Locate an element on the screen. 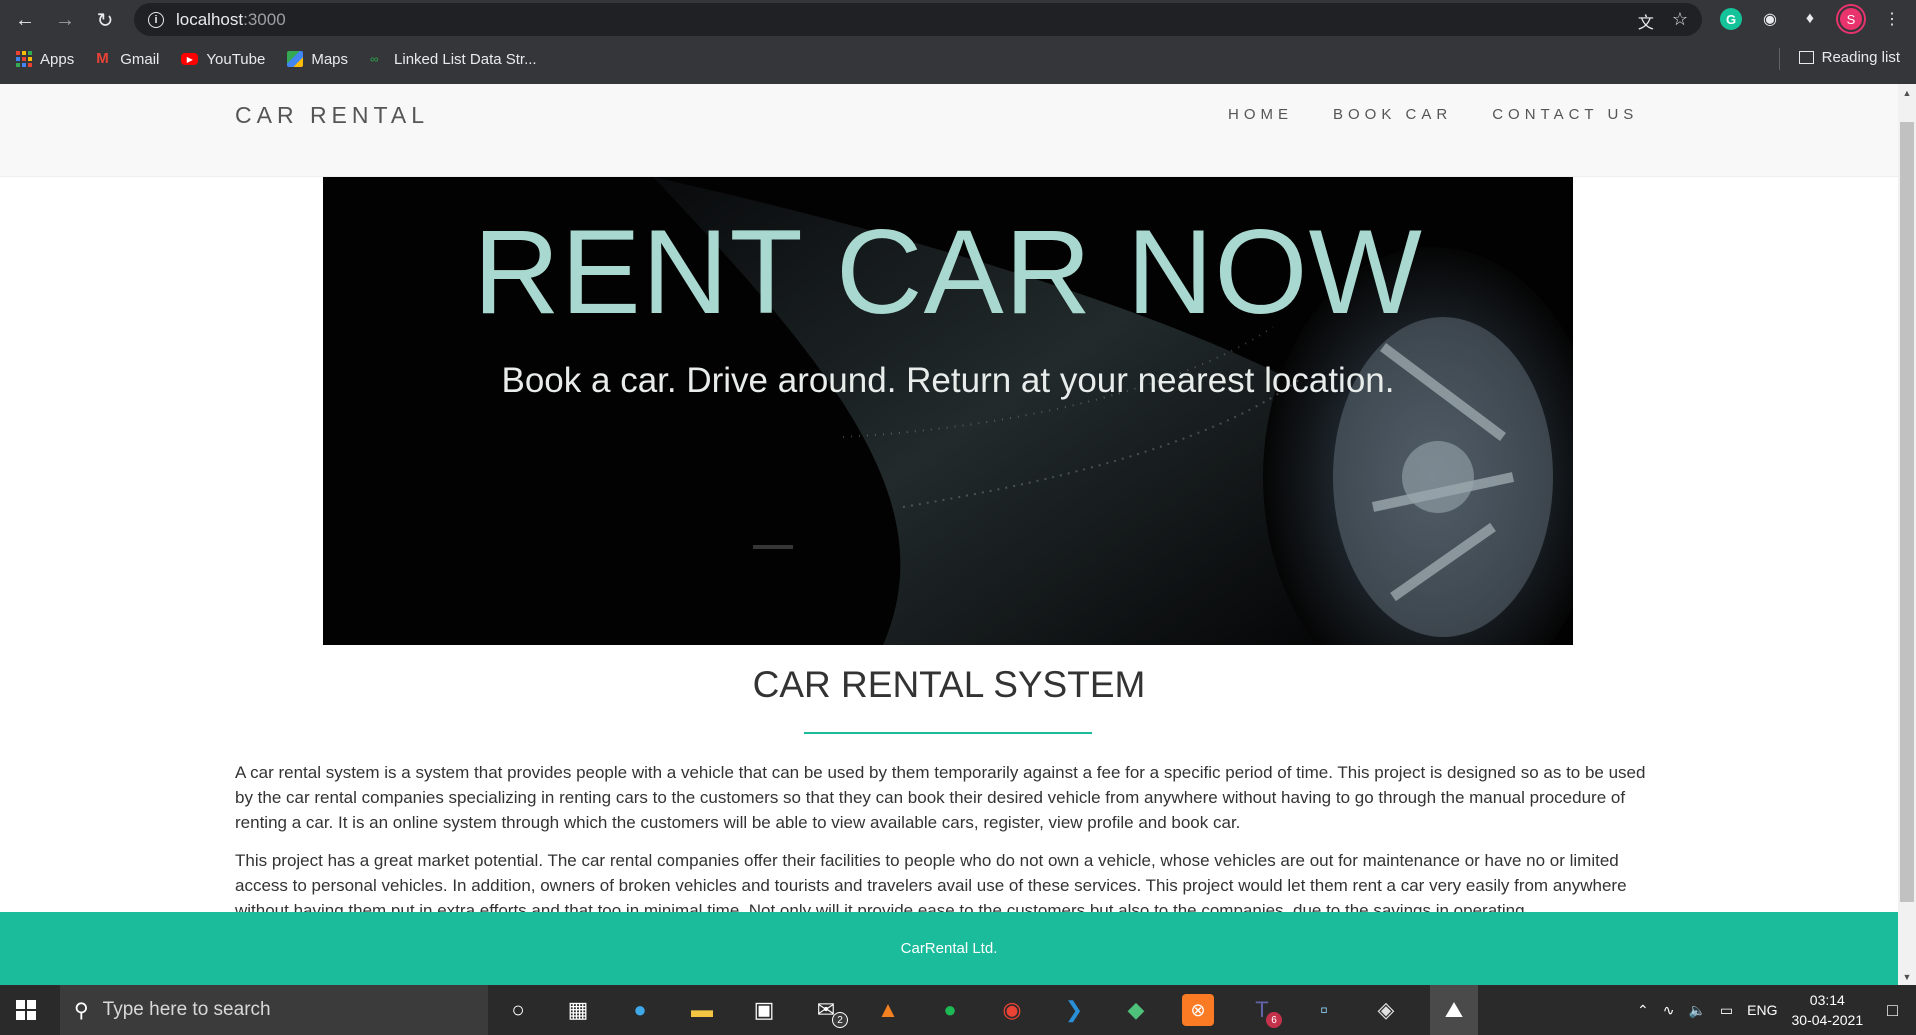 The image size is (1916, 1035). bookmark-apps: Apps is located at coordinates (45, 59).